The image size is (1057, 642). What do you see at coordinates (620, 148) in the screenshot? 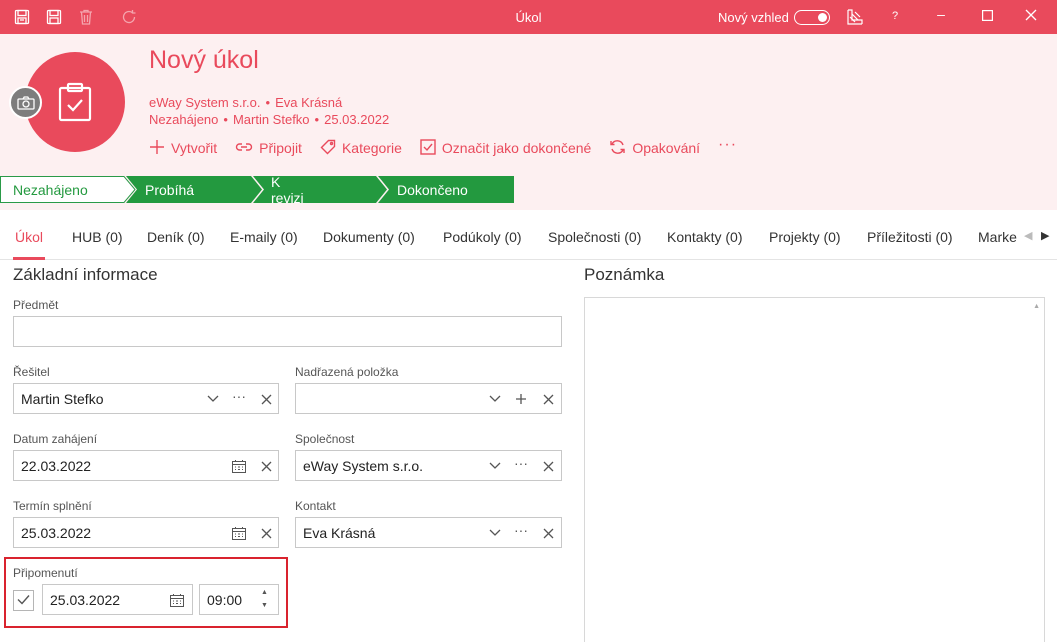
I see `repeat-icon` at bounding box center [620, 148].